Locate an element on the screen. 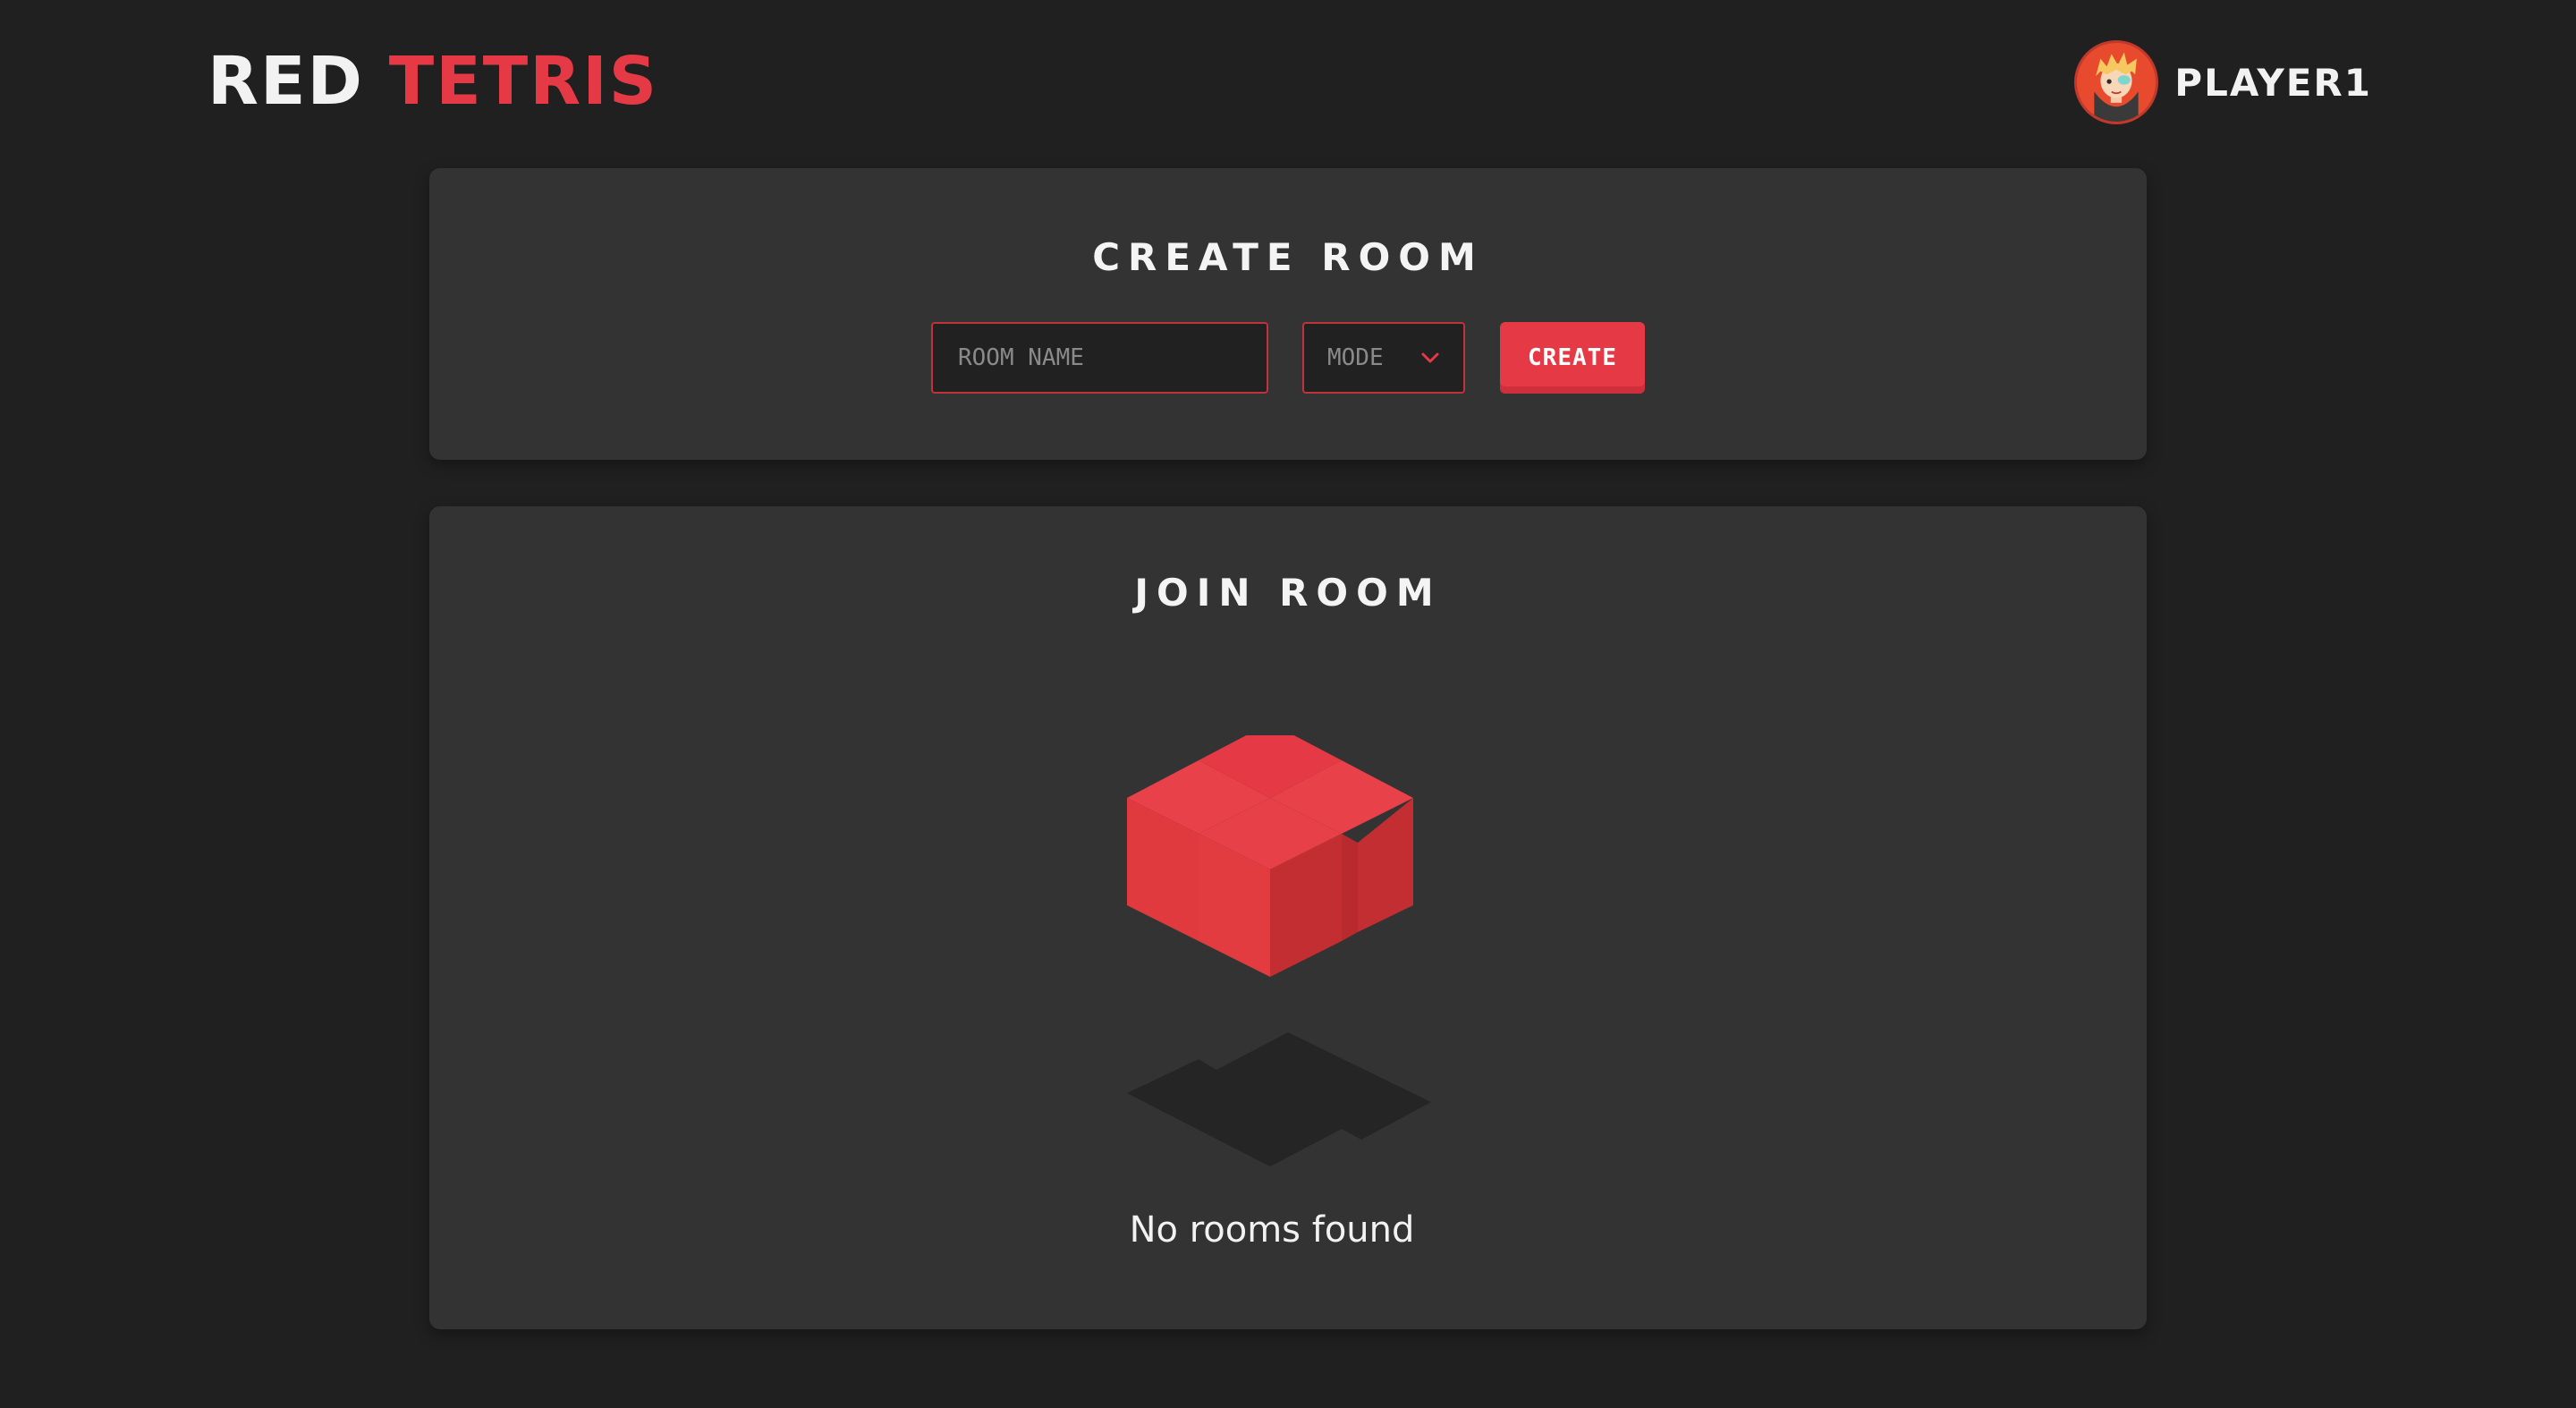 This screenshot has height=1408, width=2576. logo-word-red: RED is located at coordinates (286, 82).